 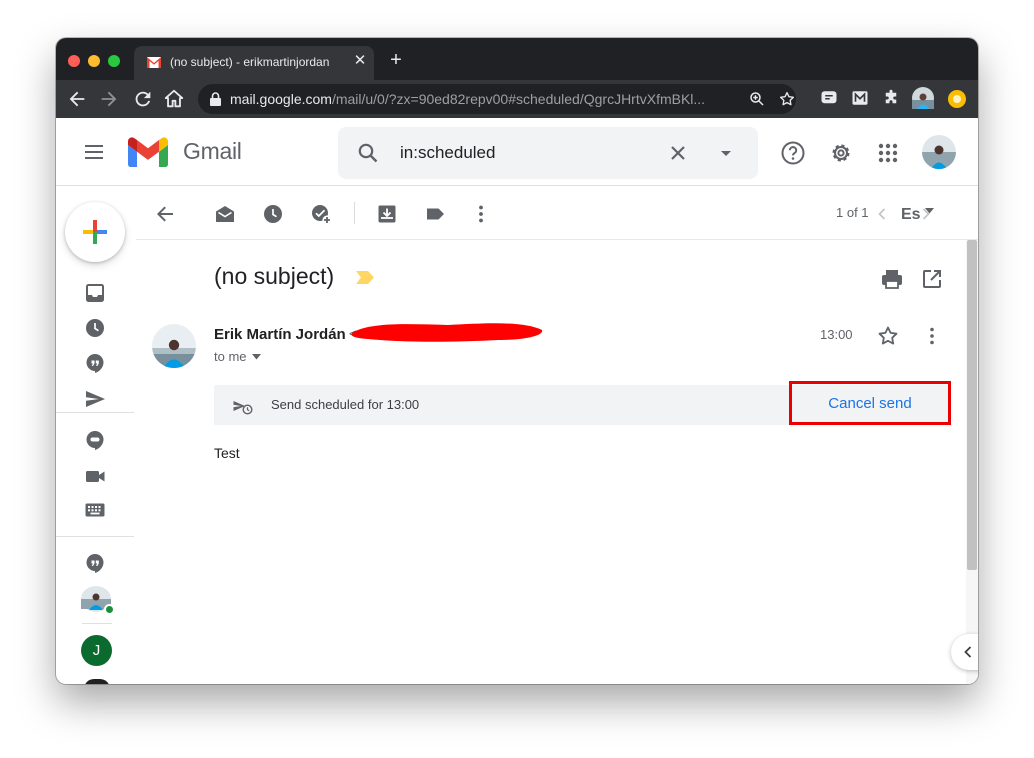 I want to click on chat-extension-icon, so click(x=829, y=98).